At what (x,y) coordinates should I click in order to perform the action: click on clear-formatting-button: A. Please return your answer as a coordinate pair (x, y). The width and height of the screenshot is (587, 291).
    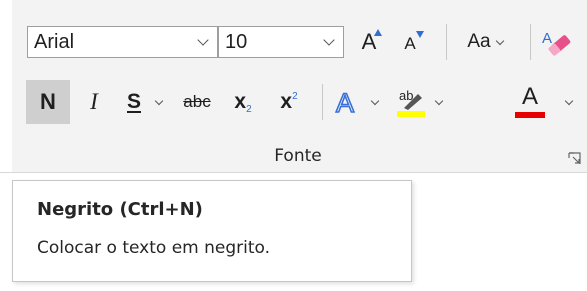
    Looking at the image, I should click on (563, 42).